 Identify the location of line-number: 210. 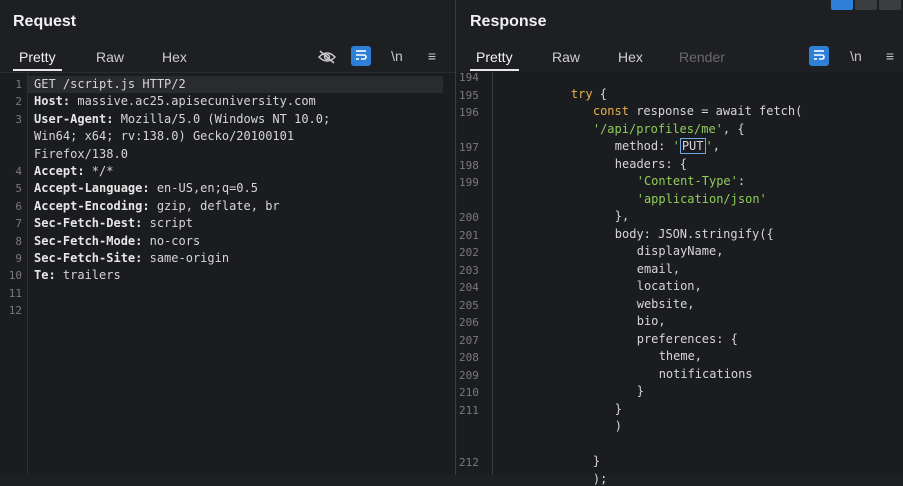
(469, 392).